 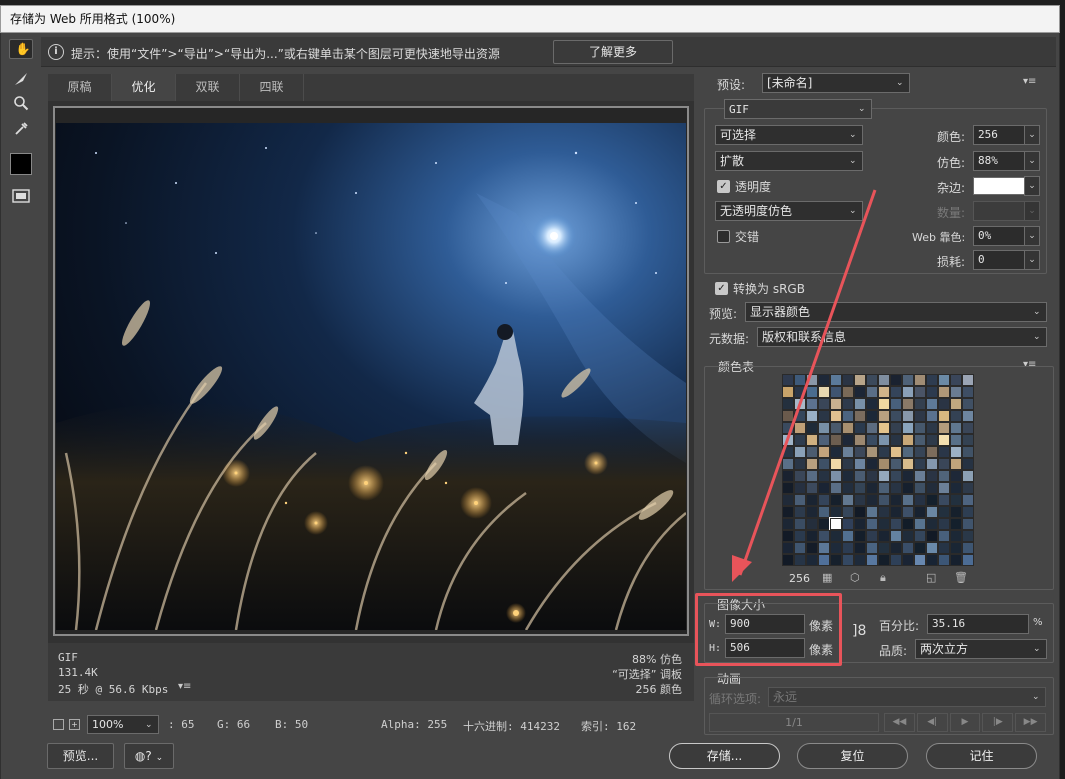 I want to click on dither-algorithm-select: 扩散 ⌄, so click(x=789, y=161).